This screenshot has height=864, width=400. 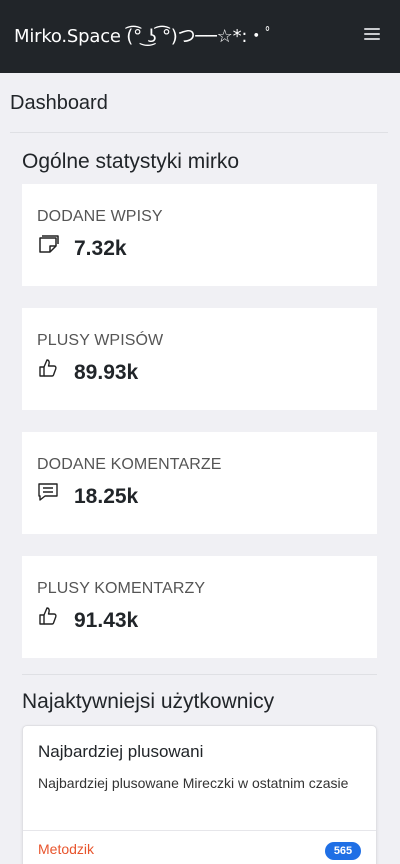 What do you see at coordinates (131, 161) in the screenshot?
I see `stats-section-title: Ogólne statystyki mirko` at bounding box center [131, 161].